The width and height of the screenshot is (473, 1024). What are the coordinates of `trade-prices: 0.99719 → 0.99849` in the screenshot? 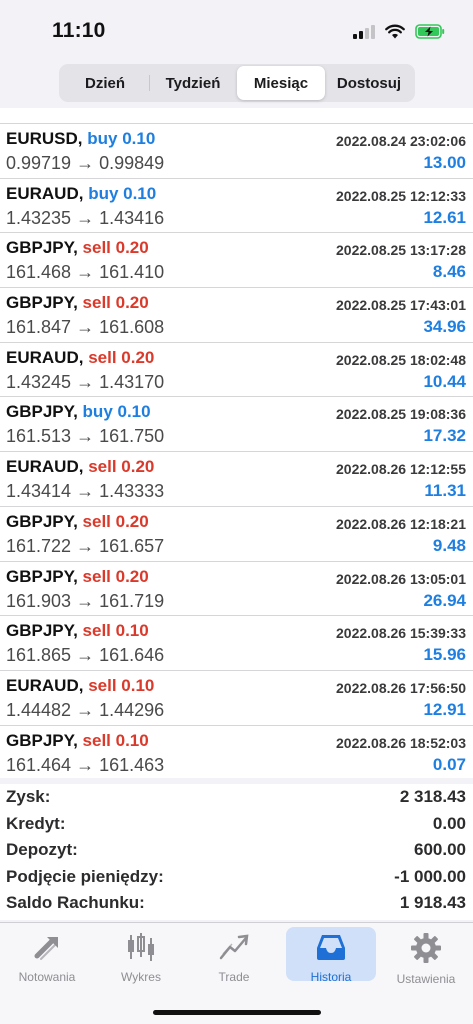 It's located at (85, 163).